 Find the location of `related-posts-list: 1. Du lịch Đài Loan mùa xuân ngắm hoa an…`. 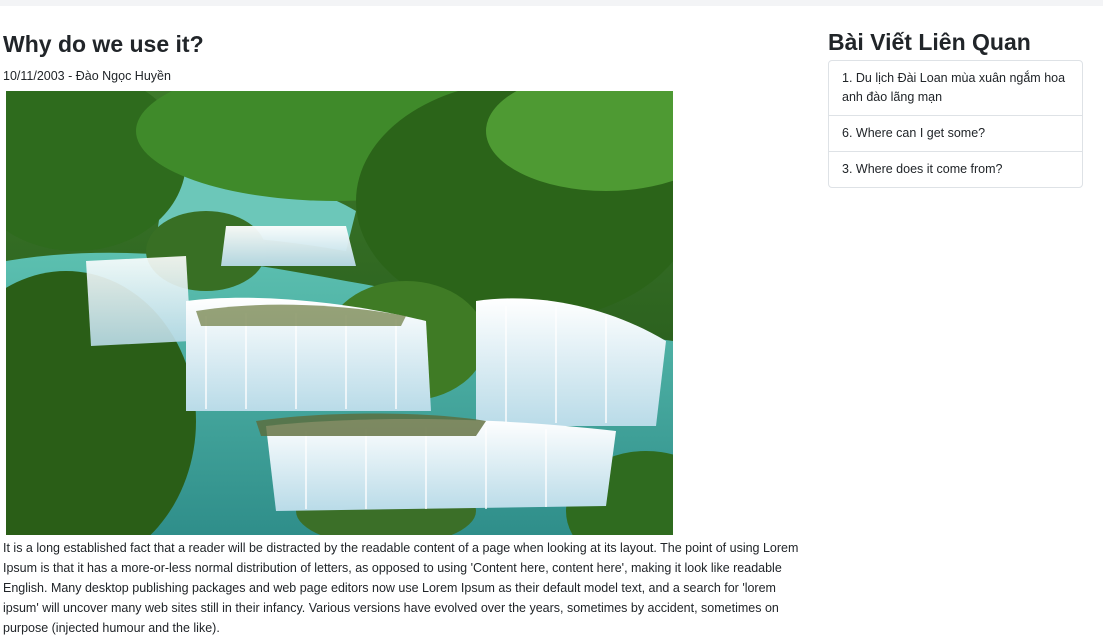

related-posts-list: 1. Du lịch Đài Loan mùa xuân ngắm hoa an… is located at coordinates (955, 124).